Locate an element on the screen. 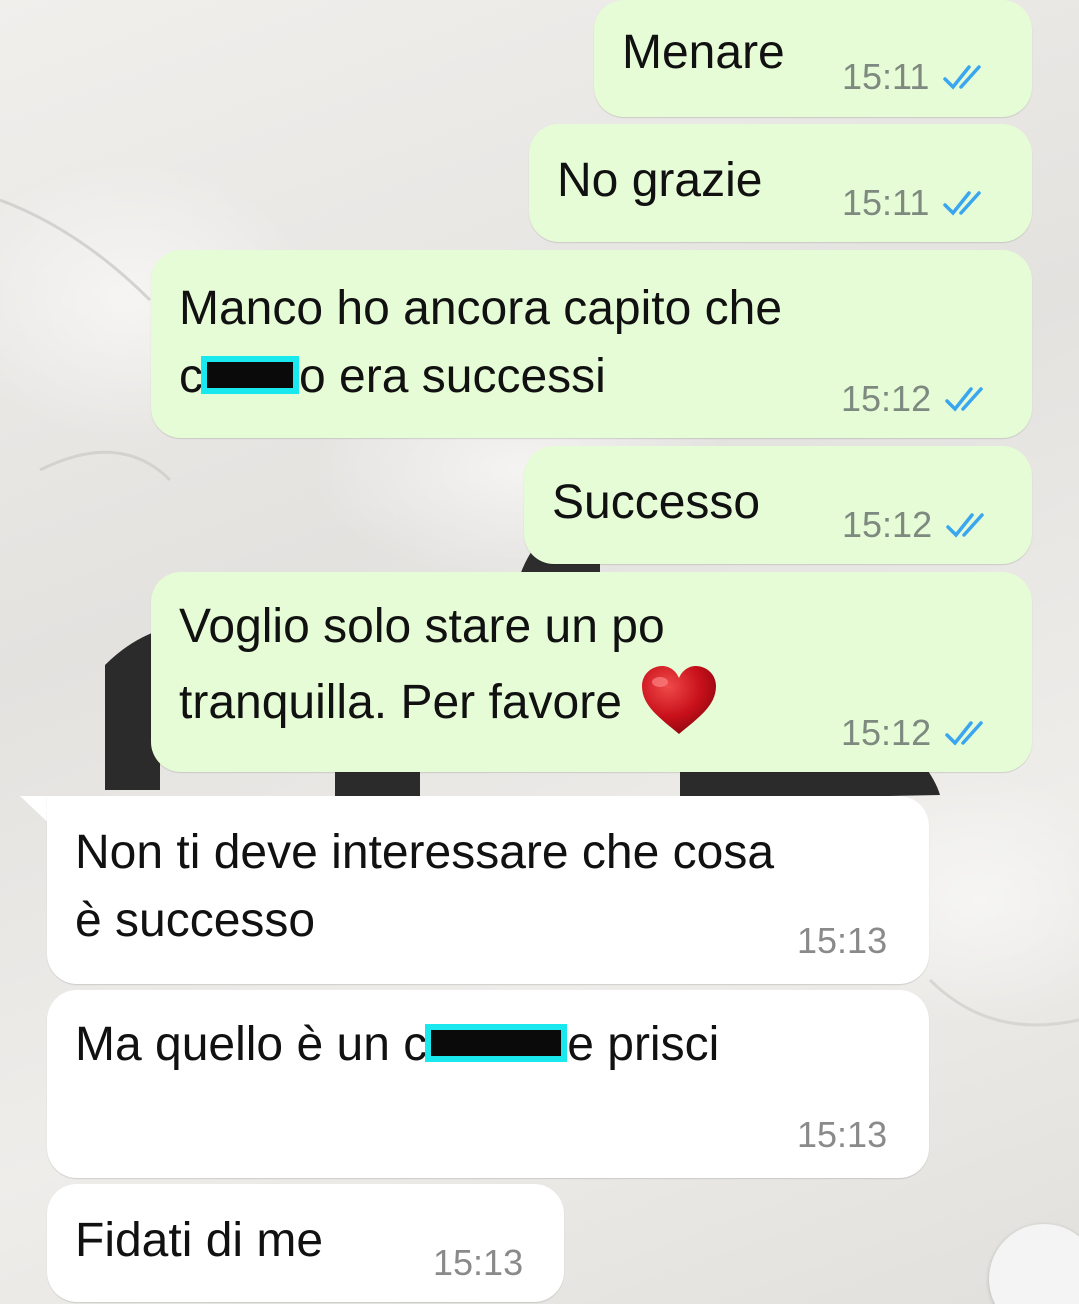 This screenshot has height=1304, width=1079. message-text-line: Voglio solo stare un po is located at coordinates (422, 626).